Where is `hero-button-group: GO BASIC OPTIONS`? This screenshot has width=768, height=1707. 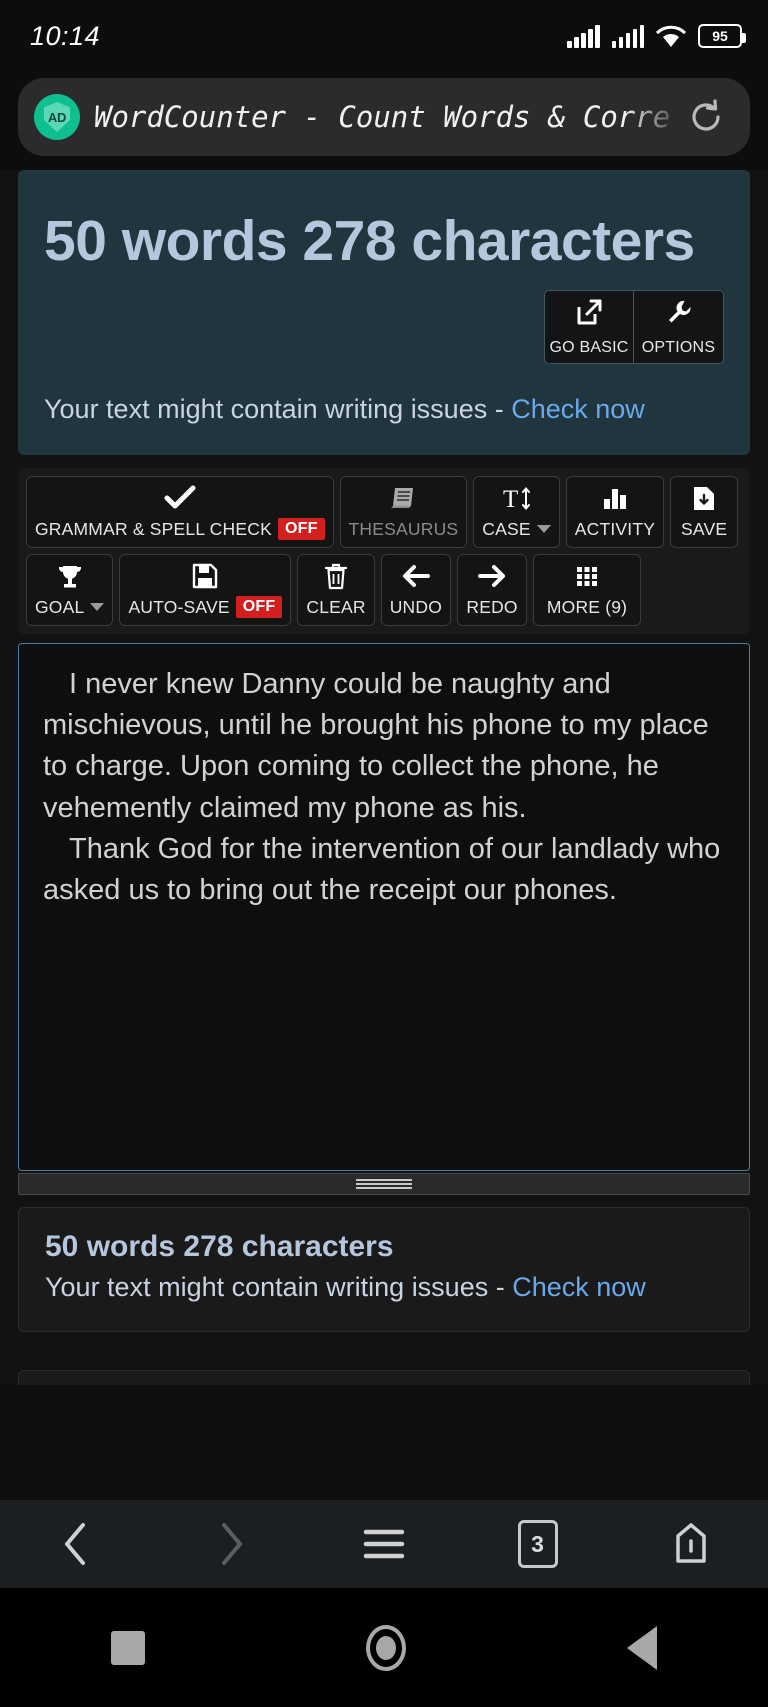 hero-button-group: GO BASIC OPTIONS is located at coordinates (384, 327).